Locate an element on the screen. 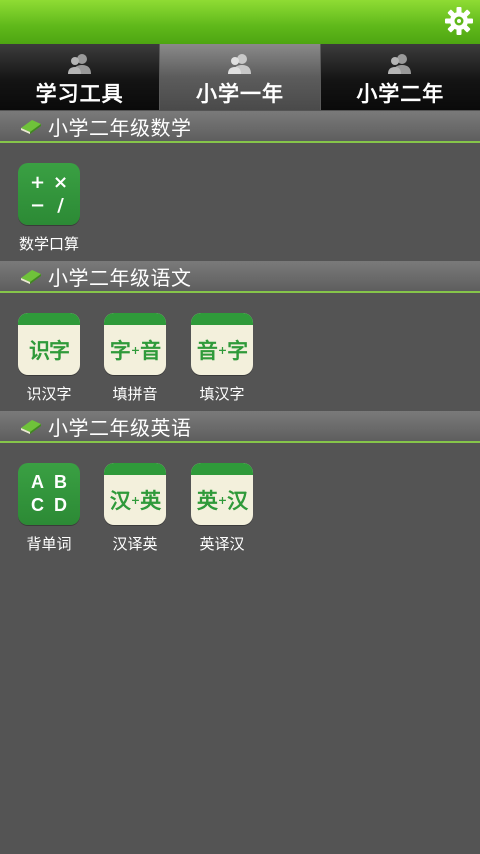 This screenshot has height=854, width=480. tab-grade-1: 小学一年 is located at coordinates (240, 77).